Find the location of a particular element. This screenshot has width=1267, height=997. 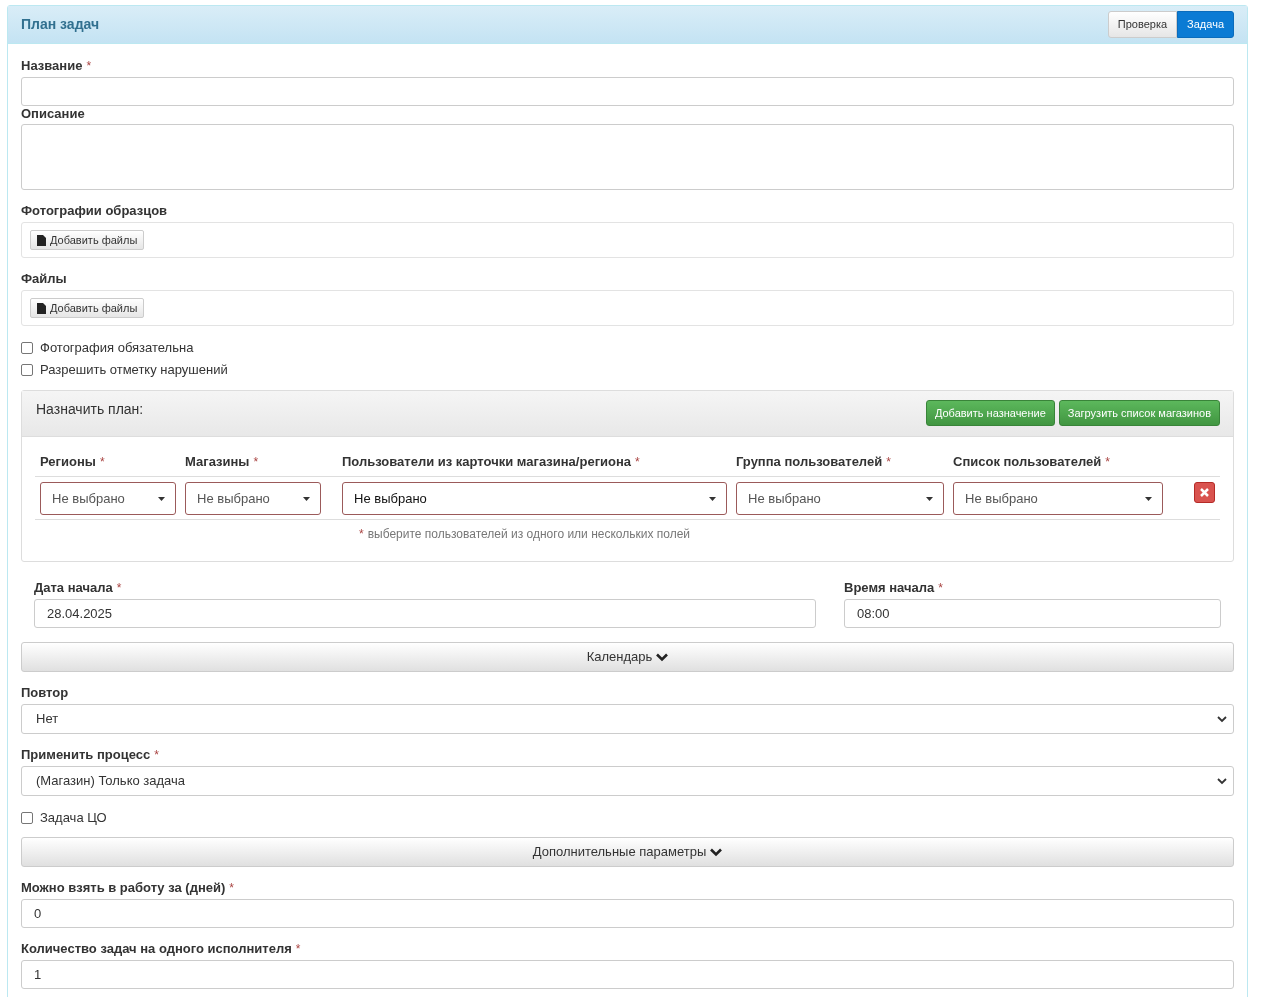

delete-button is located at coordinates (1204, 492).